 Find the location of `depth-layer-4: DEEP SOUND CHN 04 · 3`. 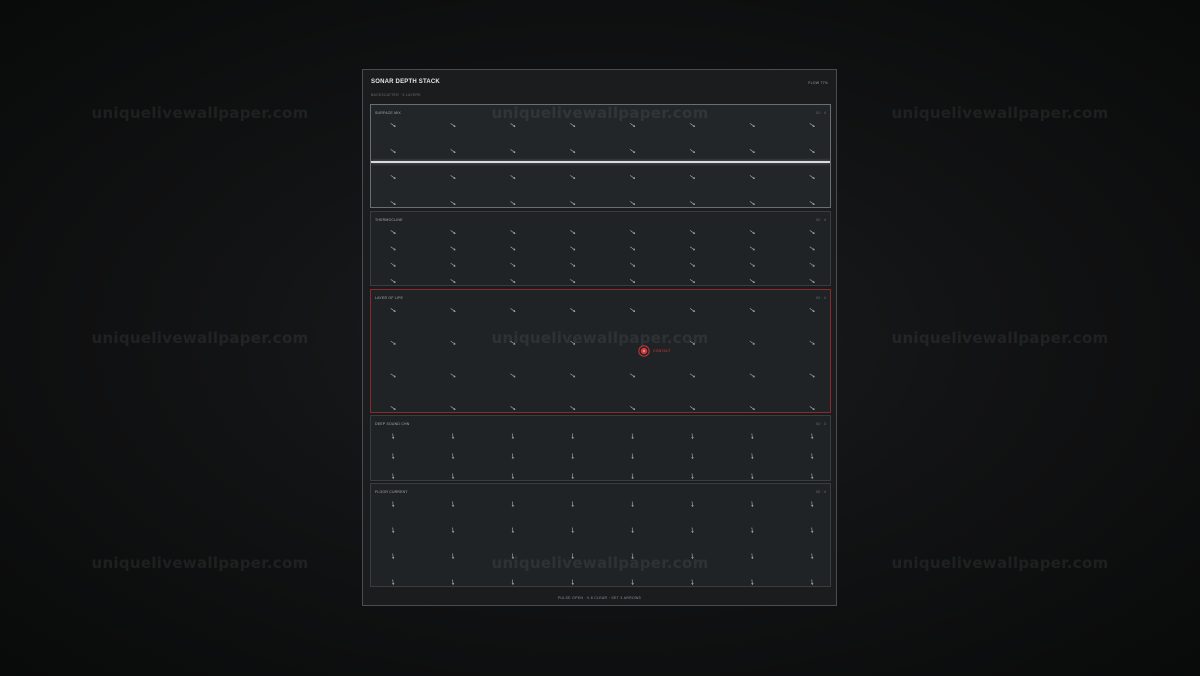

depth-layer-4: DEEP SOUND CHN 04 · 3 is located at coordinates (600, 448).